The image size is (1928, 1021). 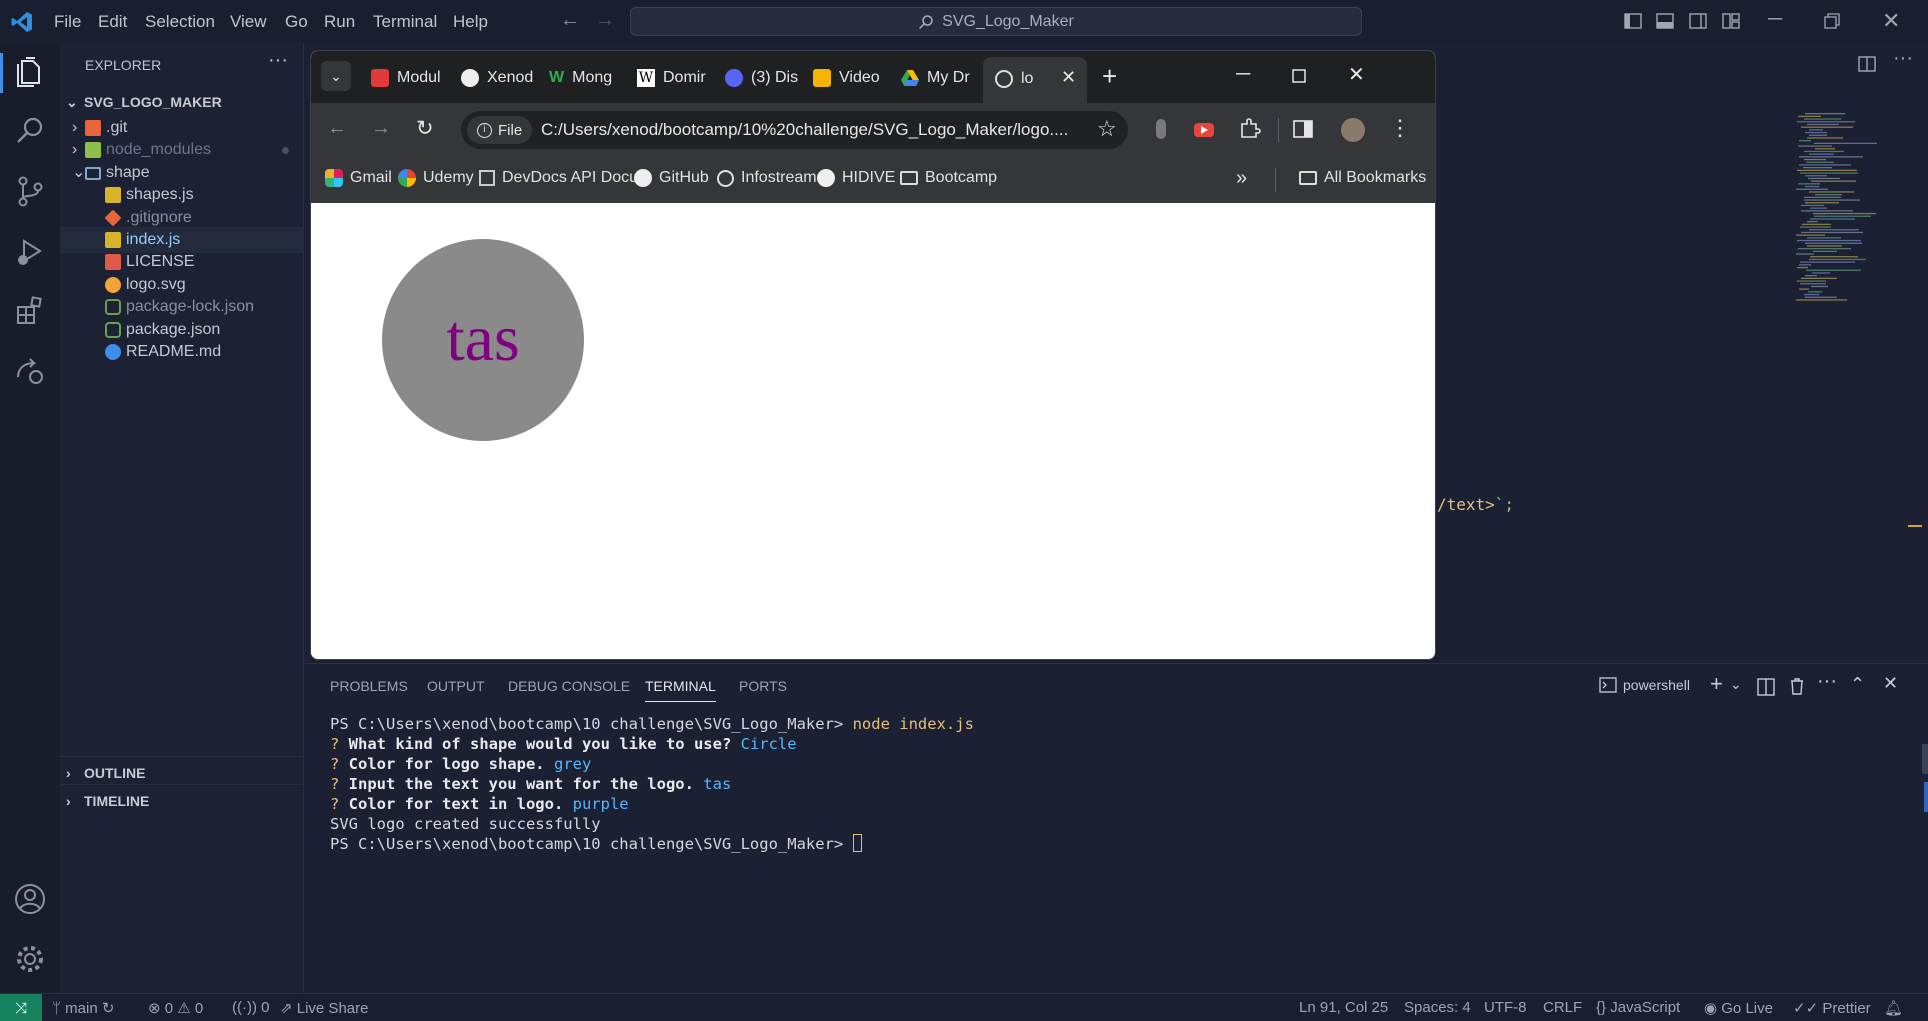 I want to click on browser-tab: (3) Dis, so click(x=762, y=78).